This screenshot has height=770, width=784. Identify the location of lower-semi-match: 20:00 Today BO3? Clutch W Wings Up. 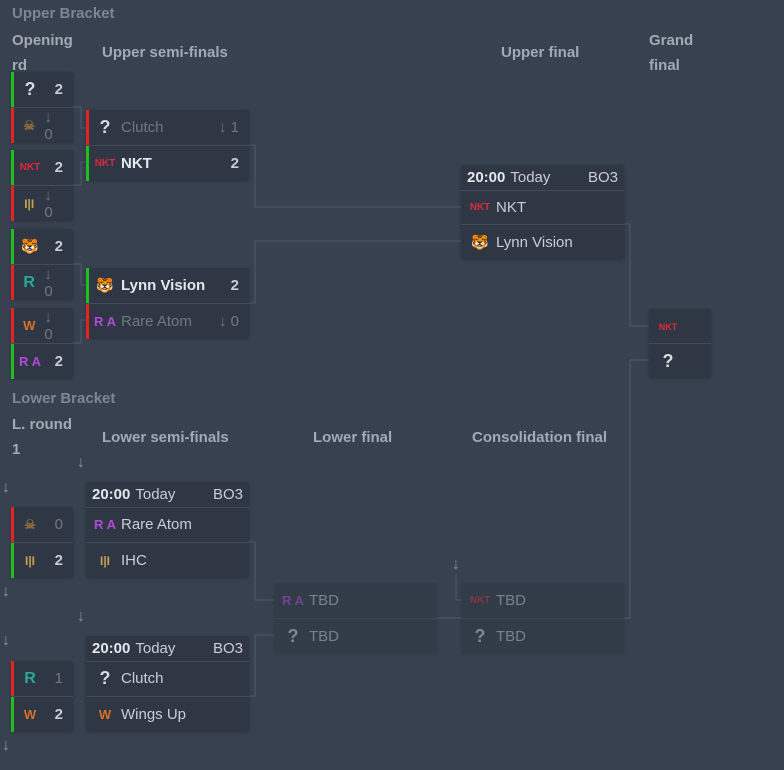
(167, 683).